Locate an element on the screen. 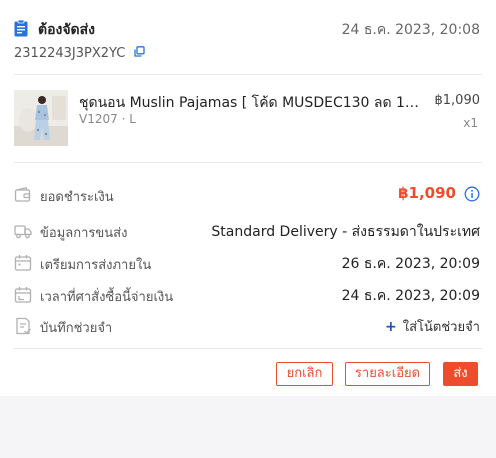 Image resolution: width=496 pixels, height=458 pixels. order-id-row: 2312243J3PX2YC is located at coordinates (80, 52).